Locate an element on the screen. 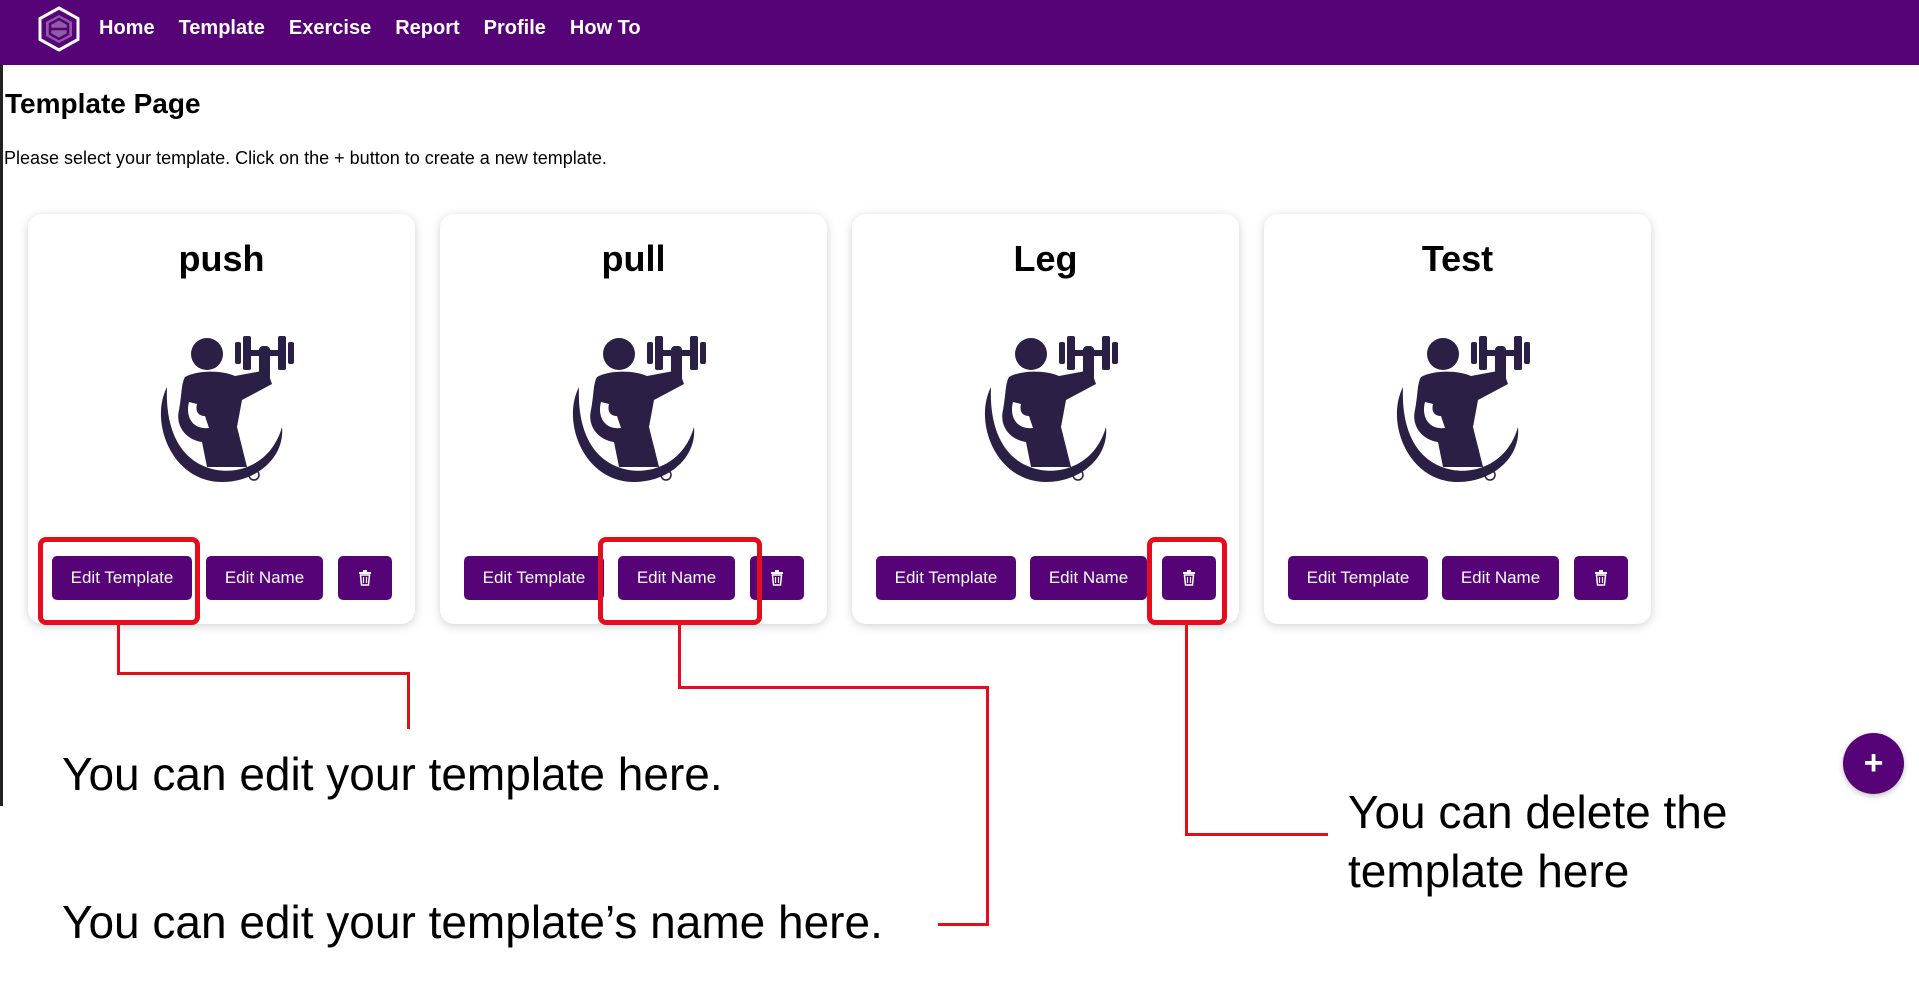 This screenshot has width=1919, height=1007. edit-name-highlight is located at coordinates (680, 581).